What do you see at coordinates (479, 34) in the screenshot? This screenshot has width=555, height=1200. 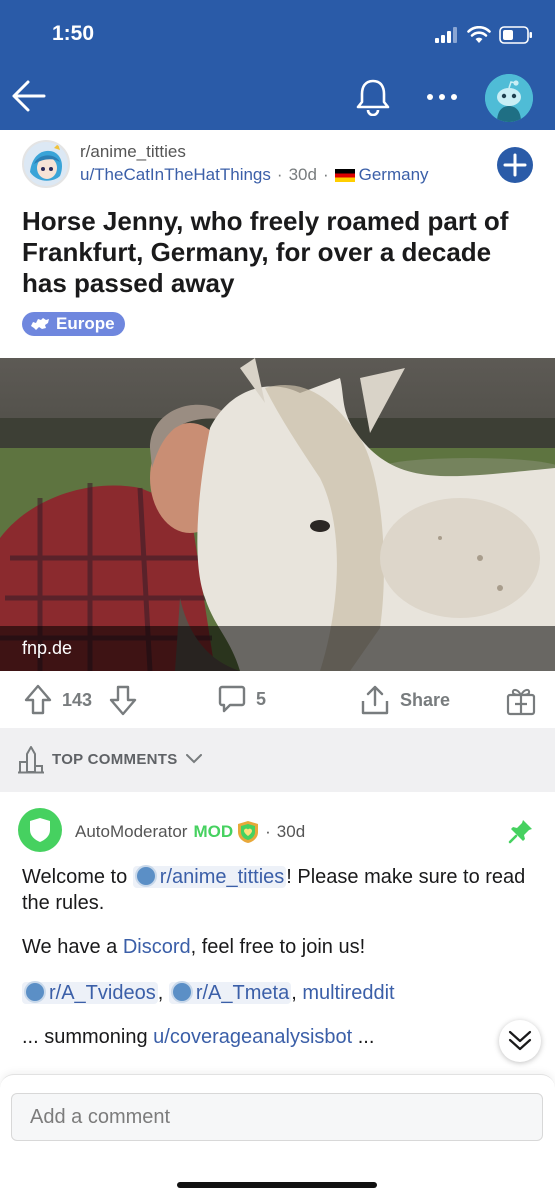 I see `wifi-icon` at bounding box center [479, 34].